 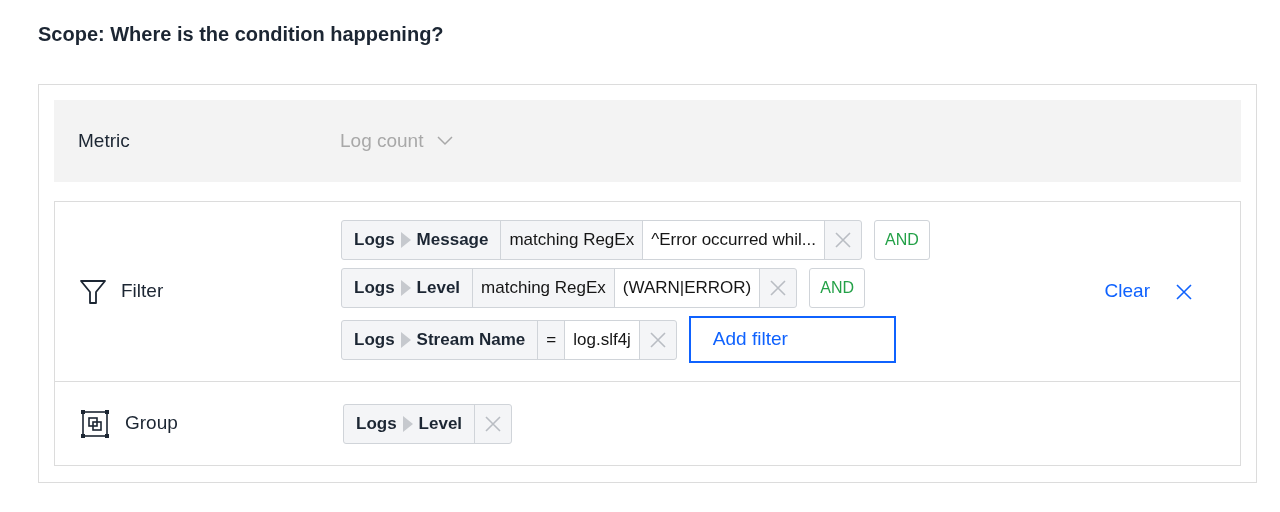 I want to click on operator-label: matching RegEx, so click(x=543, y=288).